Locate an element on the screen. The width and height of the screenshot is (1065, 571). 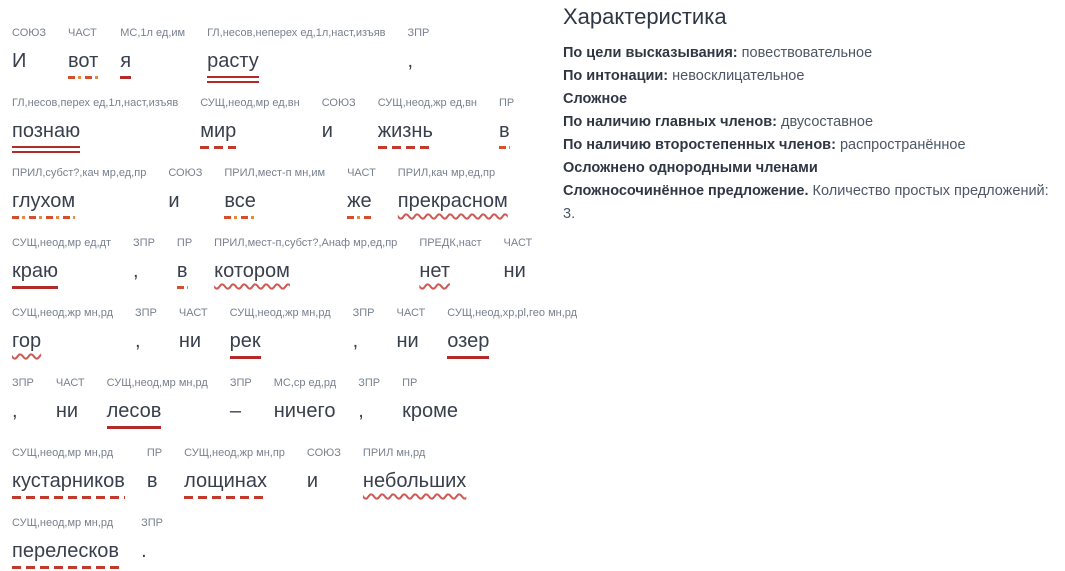
word-wrap: в is located at coordinates (504, 133).